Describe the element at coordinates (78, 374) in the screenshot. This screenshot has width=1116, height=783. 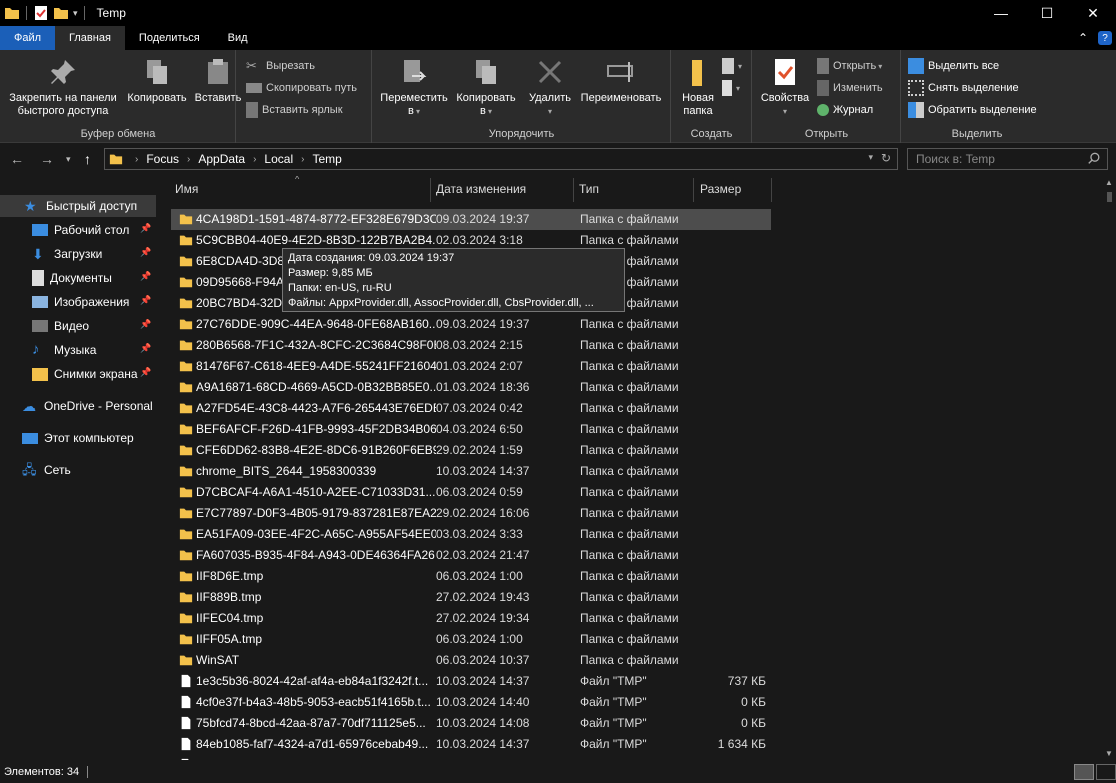
I see `sidebar-item-screenshots: Снимки экрана 📌` at that location.